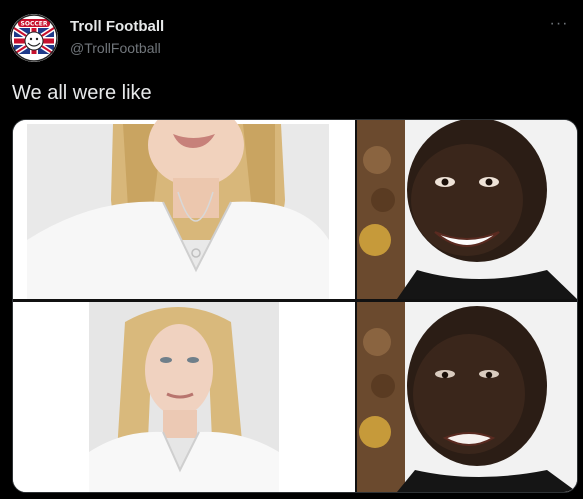 The width and height of the screenshot is (583, 499). Describe the element at coordinates (34, 23) in the screenshot. I see `logo-text: SOCCER` at that location.